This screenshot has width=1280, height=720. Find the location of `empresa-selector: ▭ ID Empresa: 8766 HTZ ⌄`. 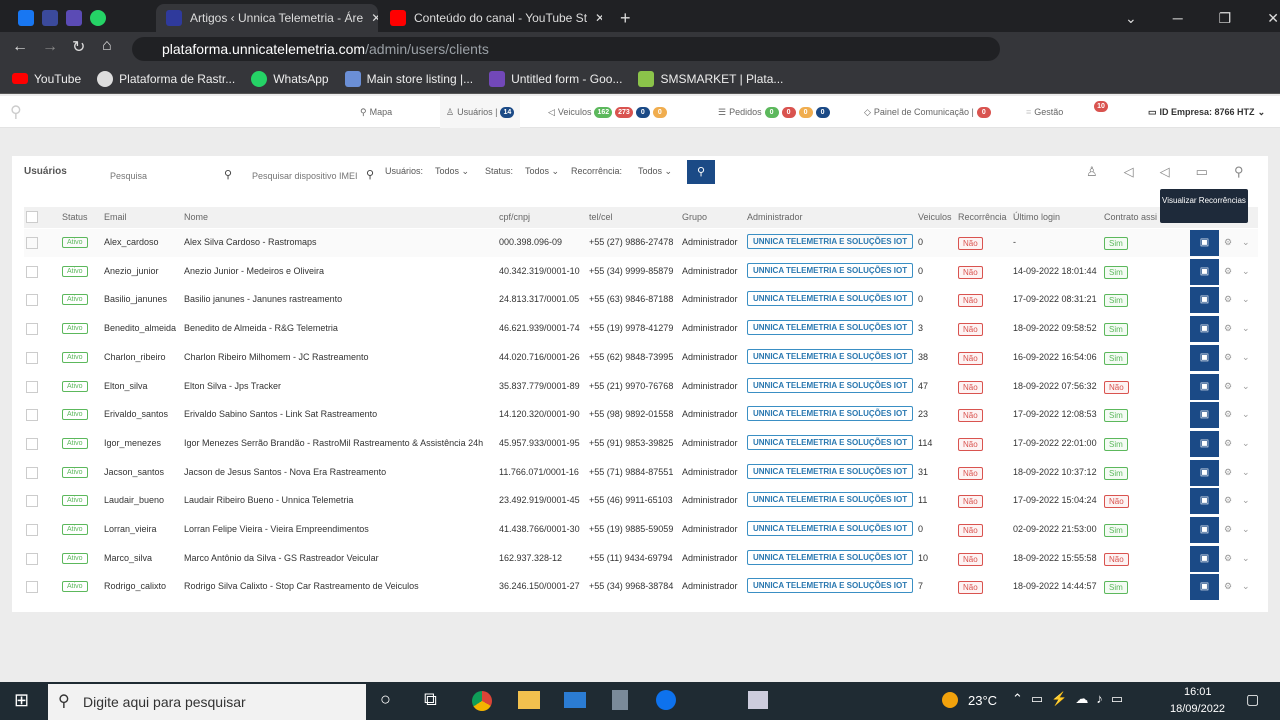

empresa-selector: ▭ ID Empresa: 8766 HTZ ⌄ is located at coordinates (1206, 112).